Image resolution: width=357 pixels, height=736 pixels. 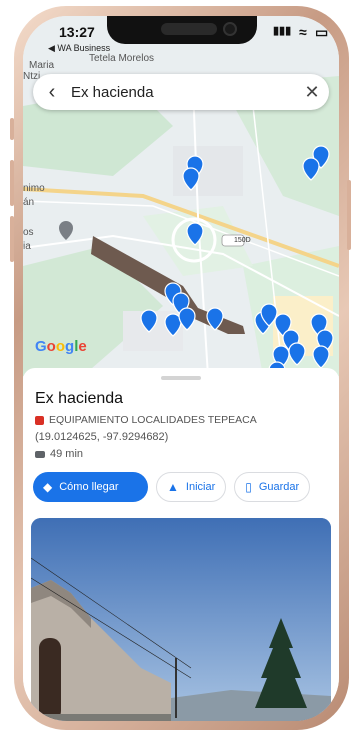 I want to click on directions-icon: ◆, so click(x=48, y=487).